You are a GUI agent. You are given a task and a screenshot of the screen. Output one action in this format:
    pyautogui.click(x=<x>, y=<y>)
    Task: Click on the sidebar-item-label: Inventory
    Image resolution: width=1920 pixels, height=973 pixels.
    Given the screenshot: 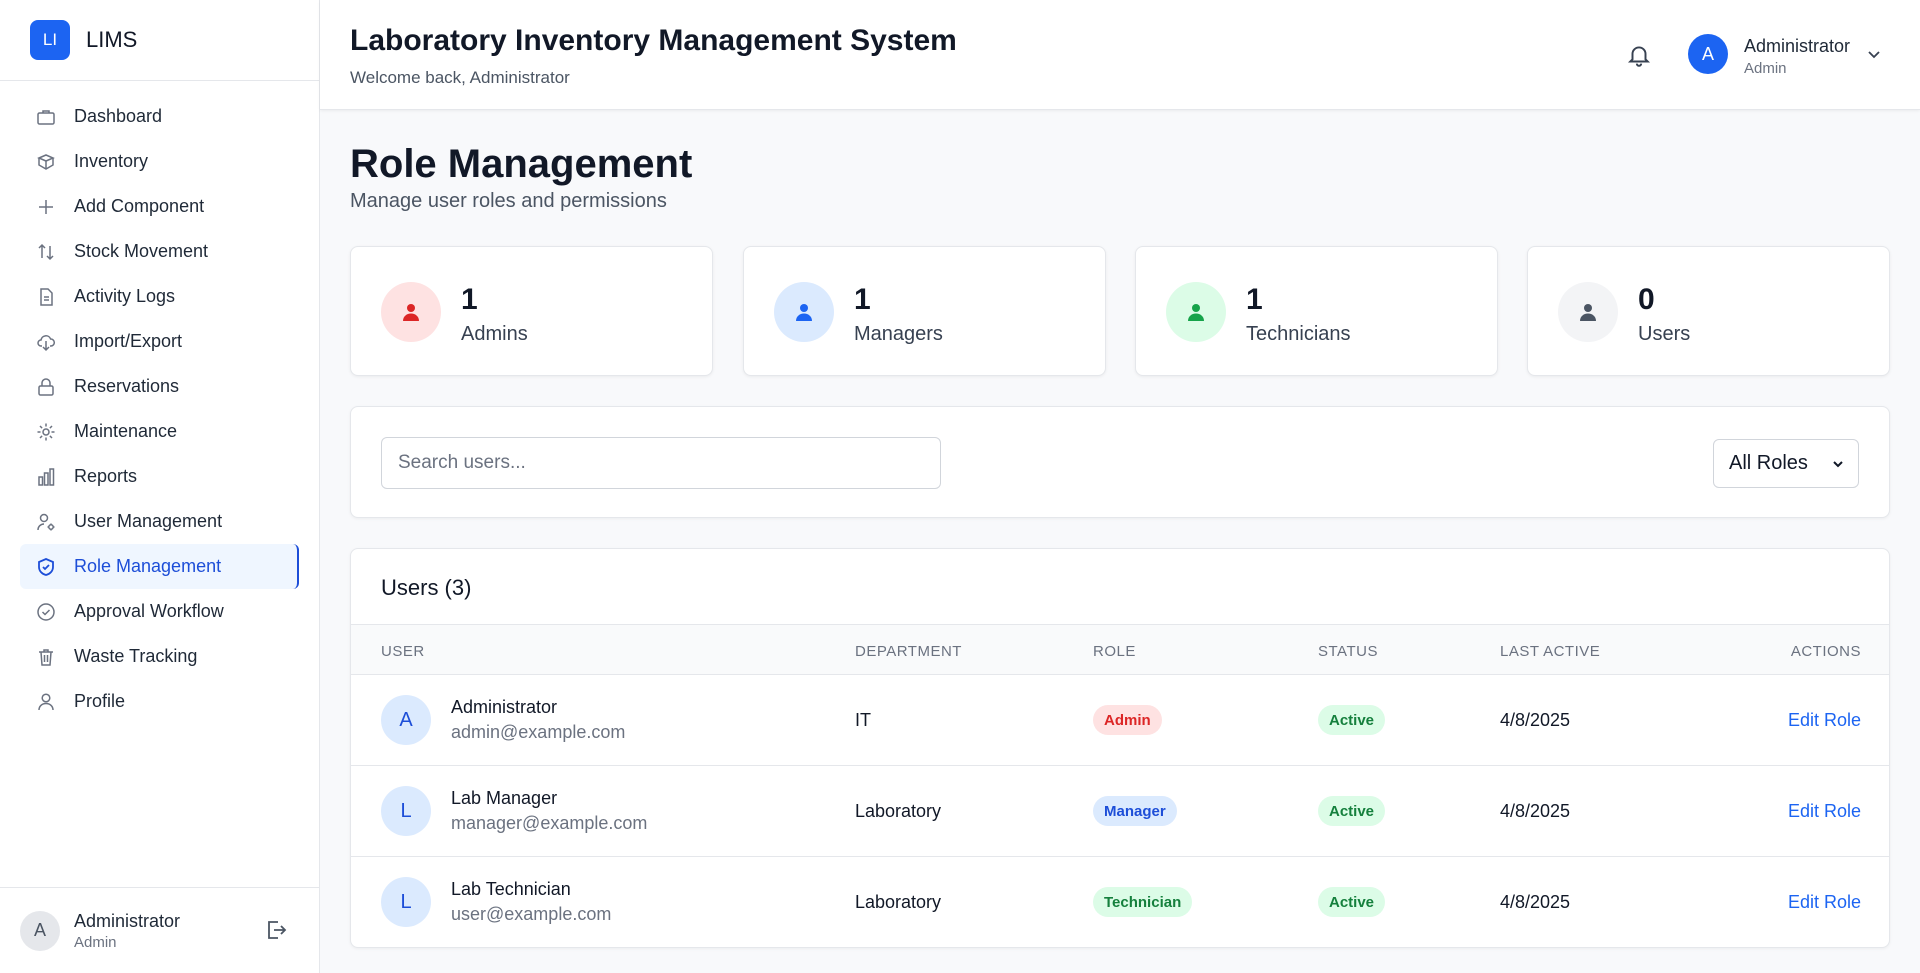 What is the action you would take?
    pyautogui.click(x=111, y=161)
    